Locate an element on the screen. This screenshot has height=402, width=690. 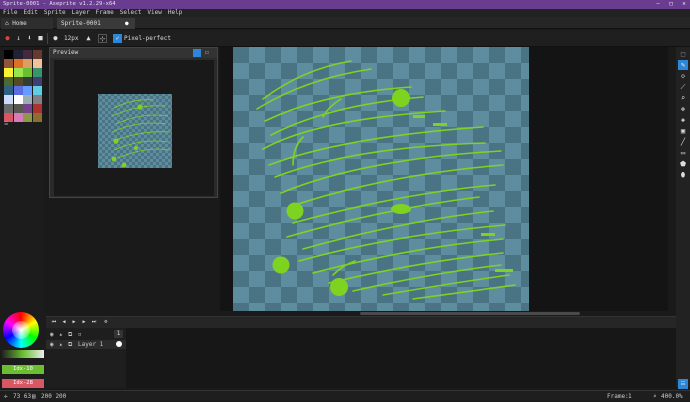
menu-sprite: Sprite is located at coordinates (55, 13).